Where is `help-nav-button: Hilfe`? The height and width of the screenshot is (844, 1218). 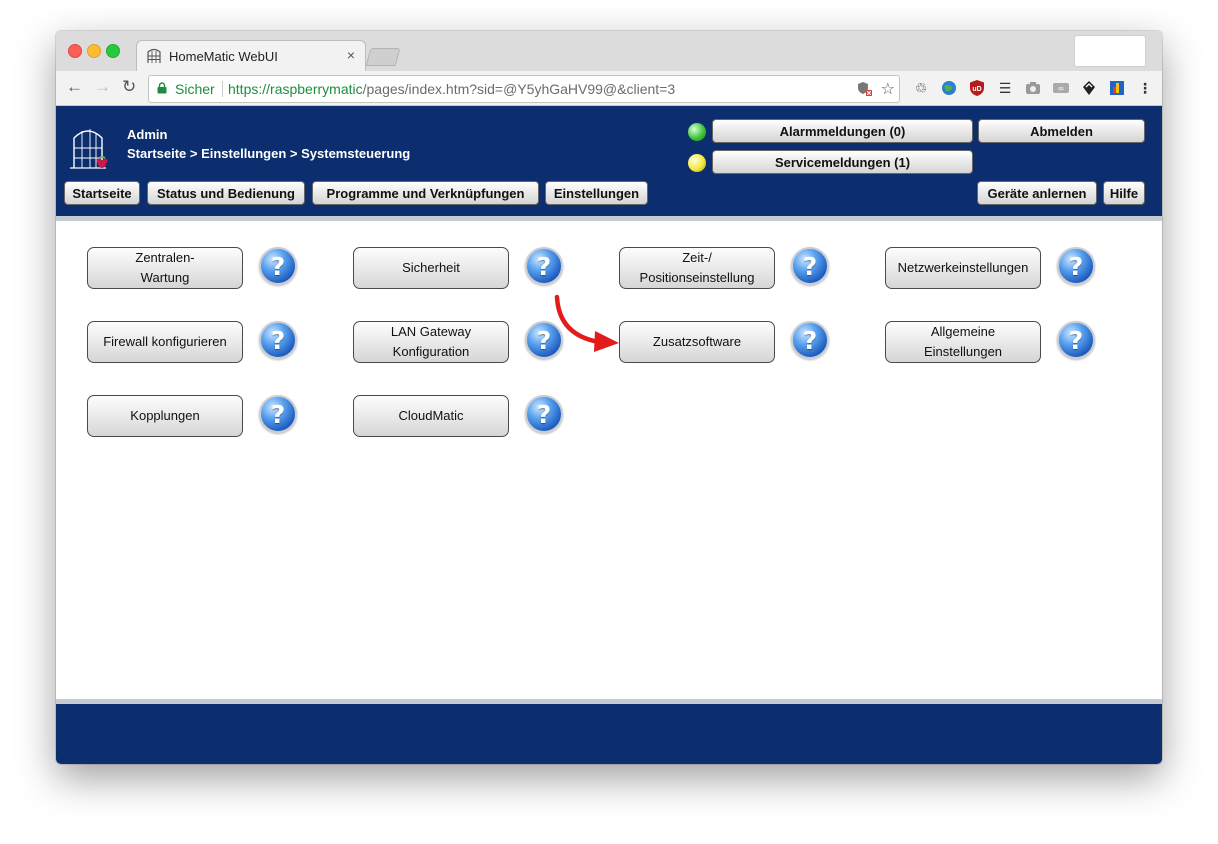 help-nav-button: Hilfe is located at coordinates (1124, 193).